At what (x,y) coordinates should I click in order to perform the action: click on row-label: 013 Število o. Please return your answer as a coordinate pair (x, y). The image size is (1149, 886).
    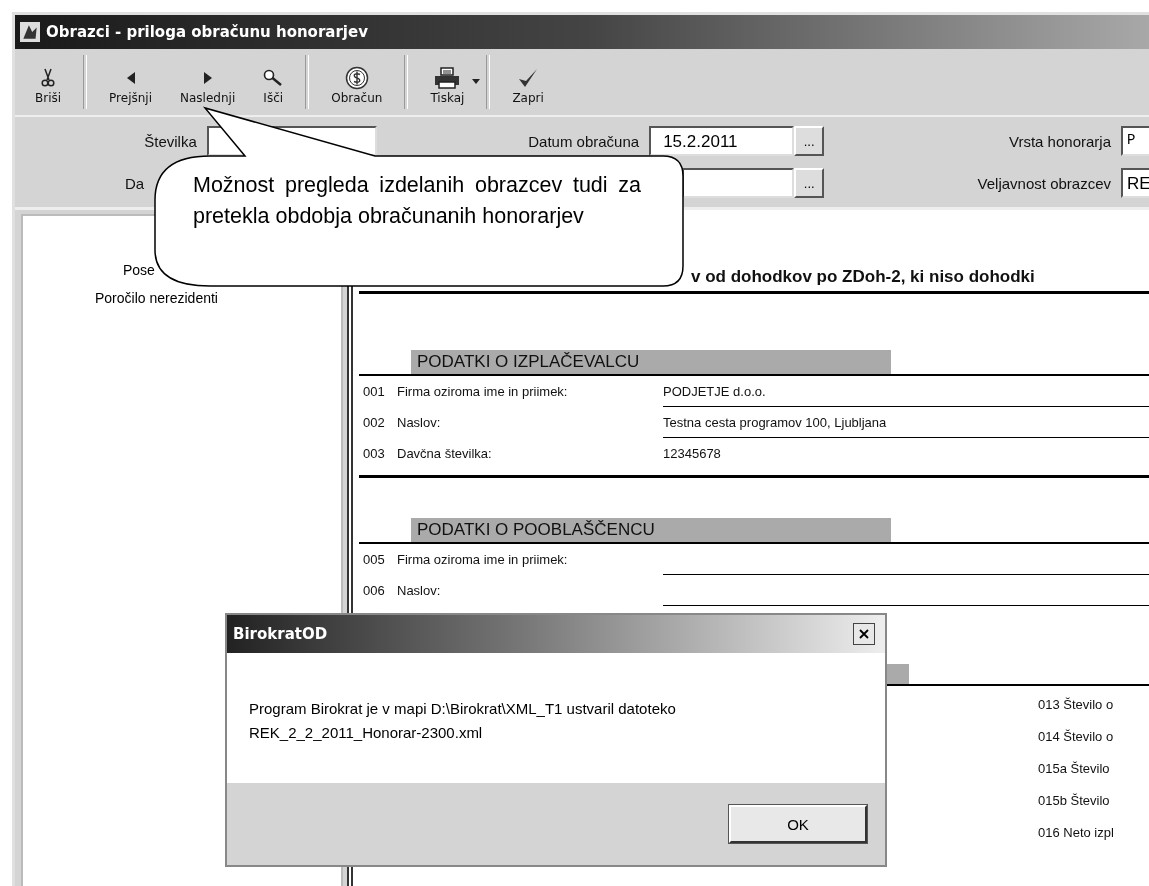
    Looking at the image, I should click on (1076, 705).